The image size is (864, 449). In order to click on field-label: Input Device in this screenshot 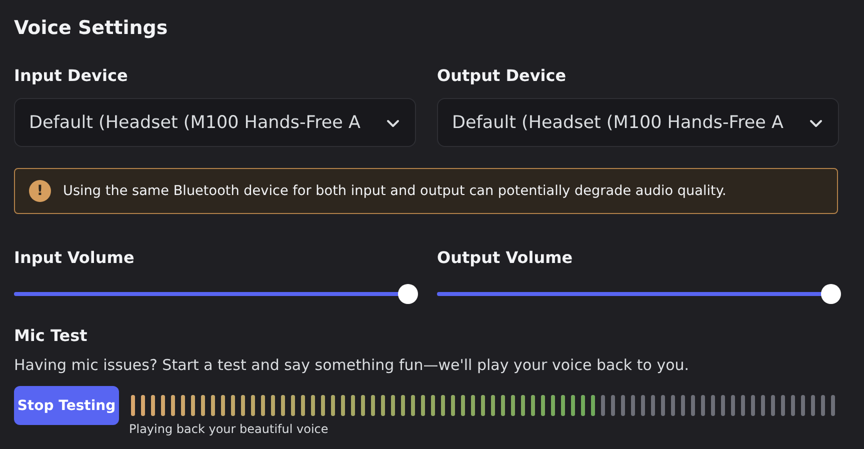, I will do `click(71, 76)`.